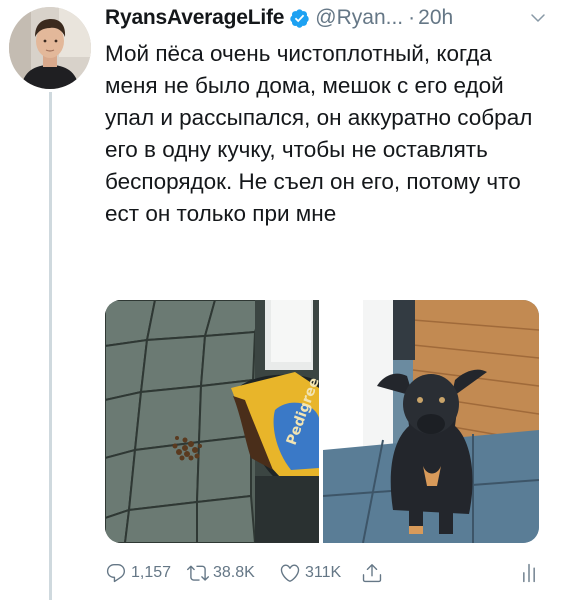  Describe the element at coordinates (538, 18) in the screenshot. I see `chevron-down-icon` at that location.